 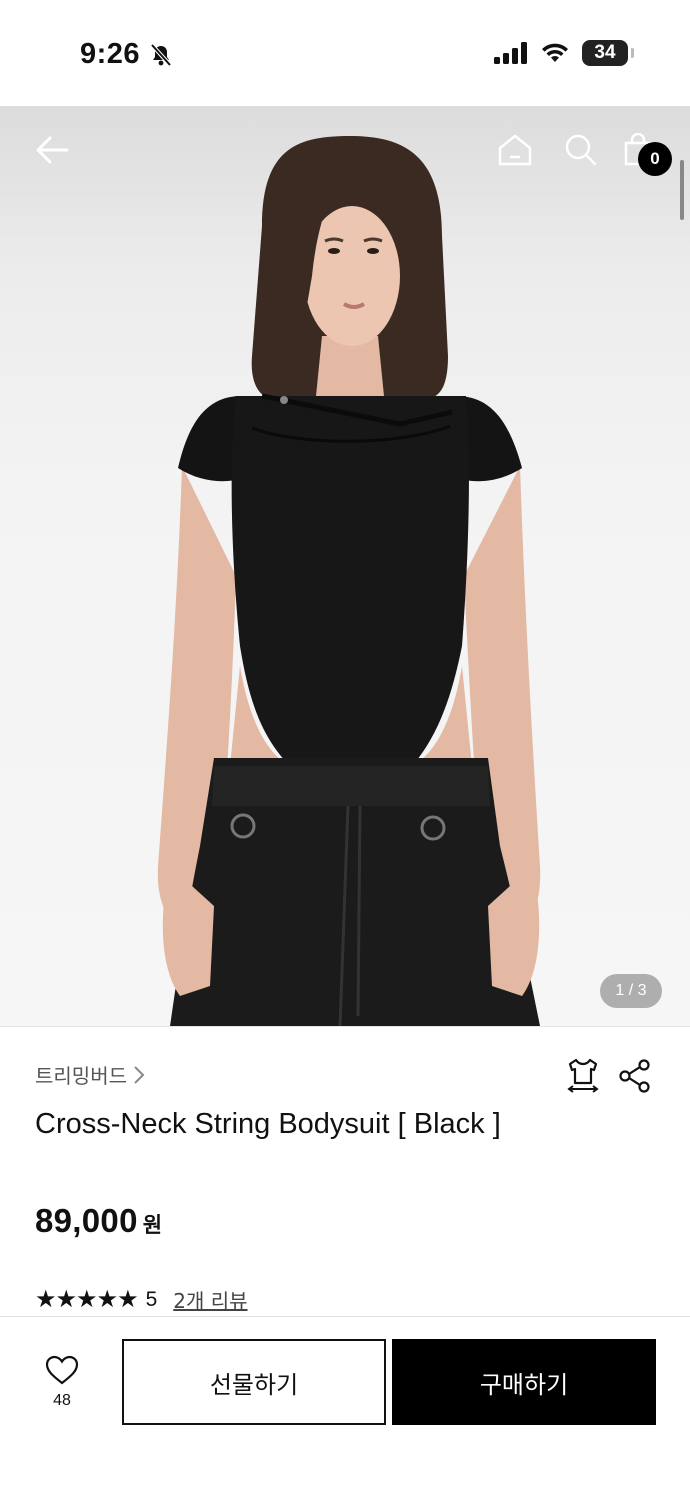 What do you see at coordinates (524, 1382) in the screenshot?
I see `buy-button: 구매하기` at bounding box center [524, 1382].